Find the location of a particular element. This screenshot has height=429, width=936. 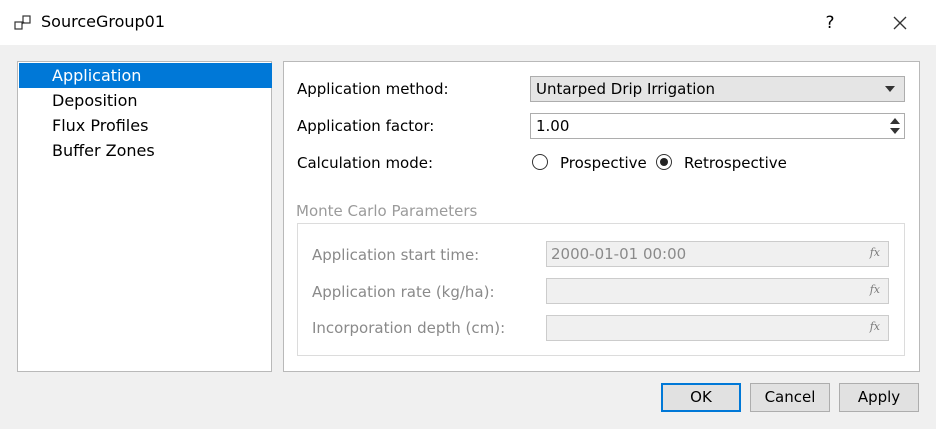

application-factor-value: 1.00 is located at coordinates (553, 126).